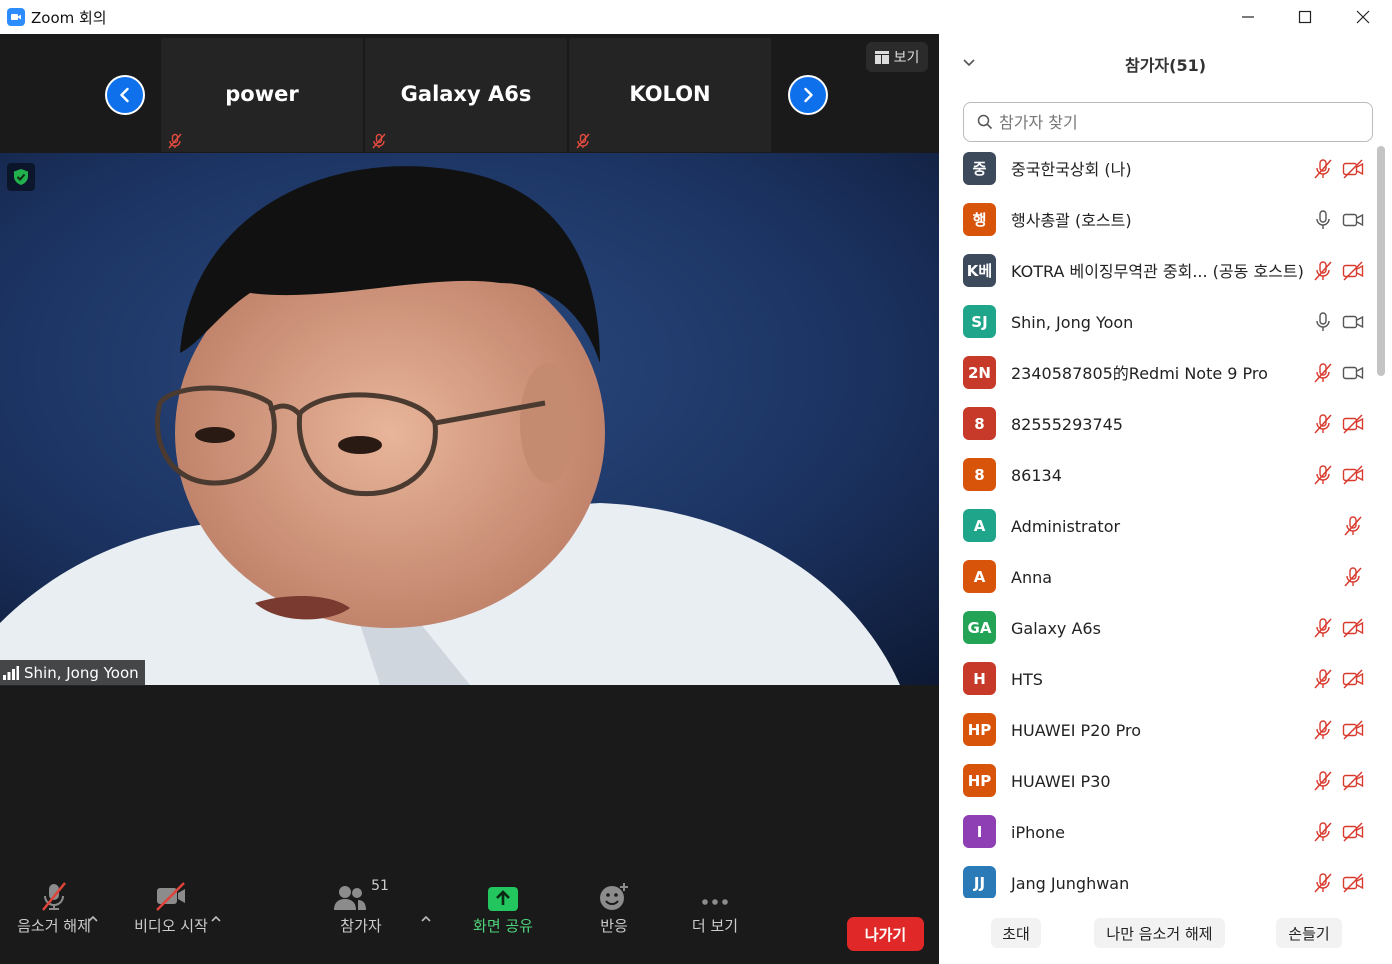 Image resolution: width=1392 pixels, height=964 pixels. I want to click on video-thumbnail: power, so click(262, 95).